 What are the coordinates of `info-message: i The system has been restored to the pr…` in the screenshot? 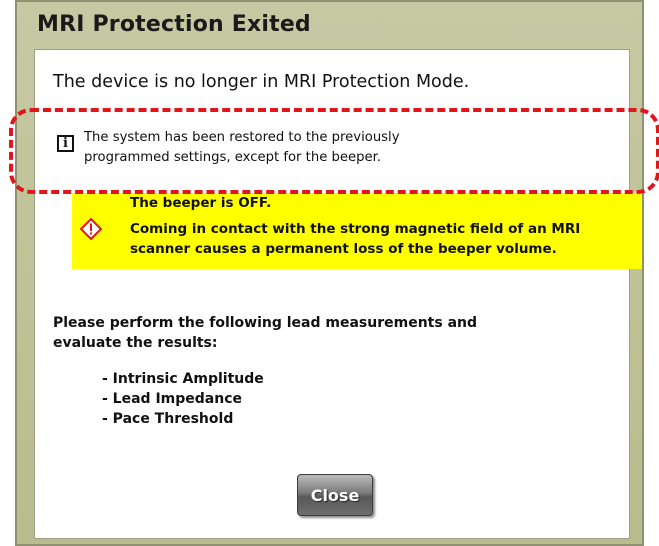 It's located at (228, 148).